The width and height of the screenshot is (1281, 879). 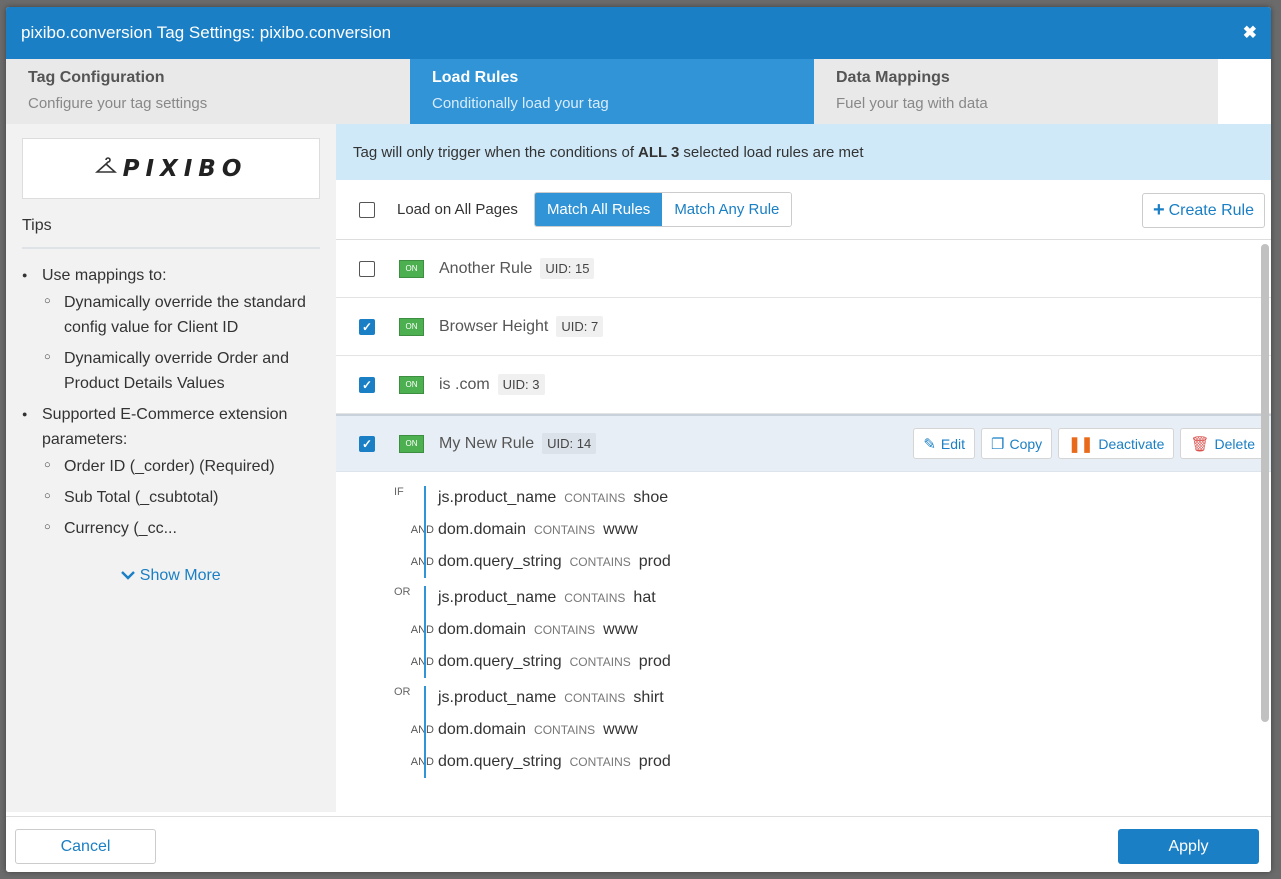 What do you see at coordinates (500, 661) in the screenshot?
I see `condition-variable: dom.query_string` at bounding box center [500, 661].